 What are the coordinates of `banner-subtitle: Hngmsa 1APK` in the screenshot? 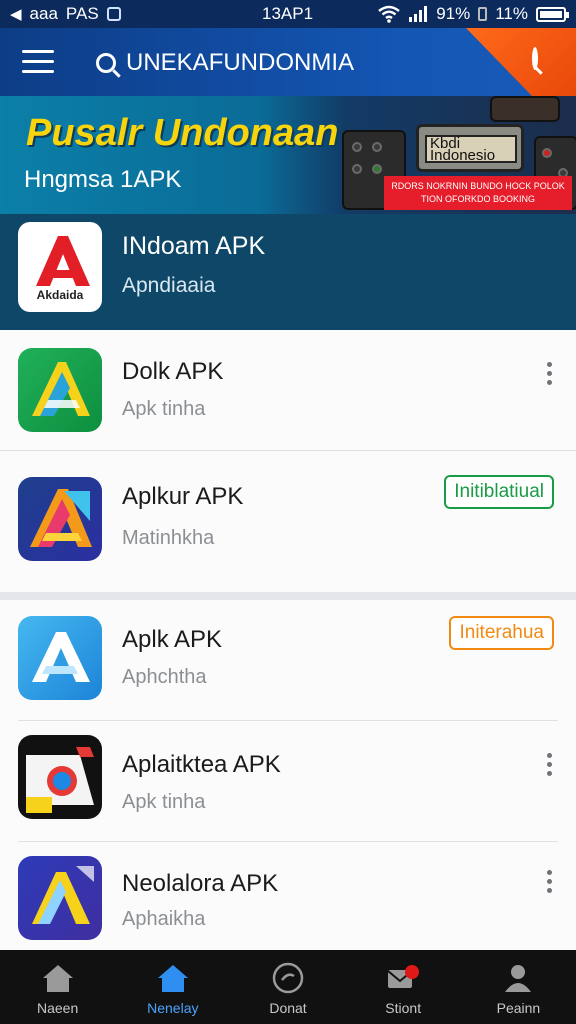 It's located at (103, 179).